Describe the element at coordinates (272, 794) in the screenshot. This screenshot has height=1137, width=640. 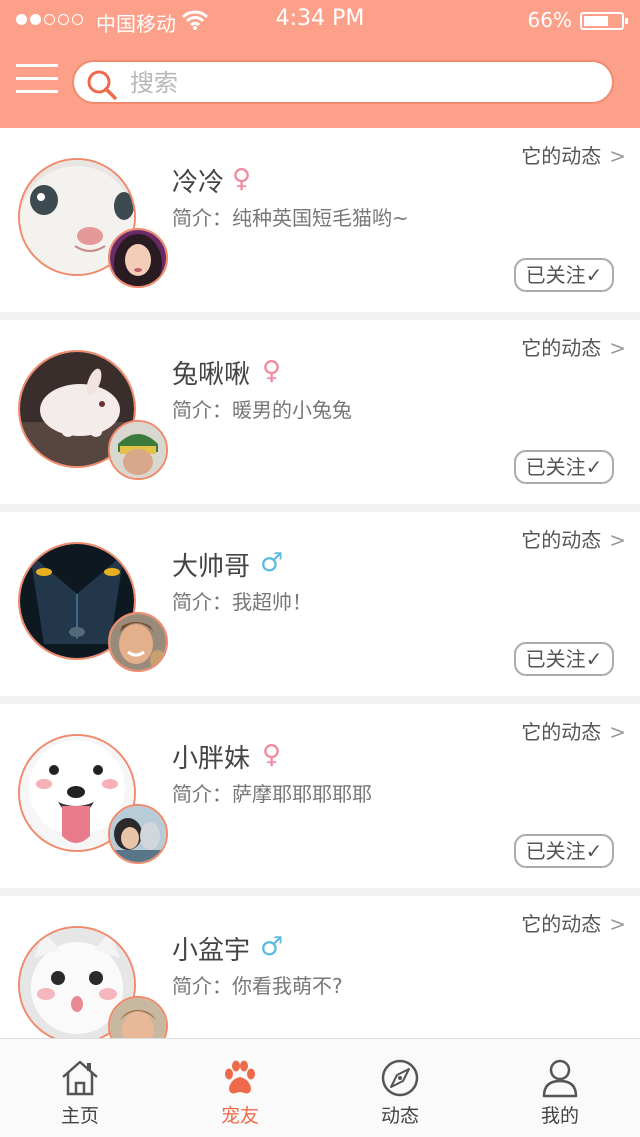
I see `pet-intro: 简介：萨摩耶耶耶耶耶` at that location.